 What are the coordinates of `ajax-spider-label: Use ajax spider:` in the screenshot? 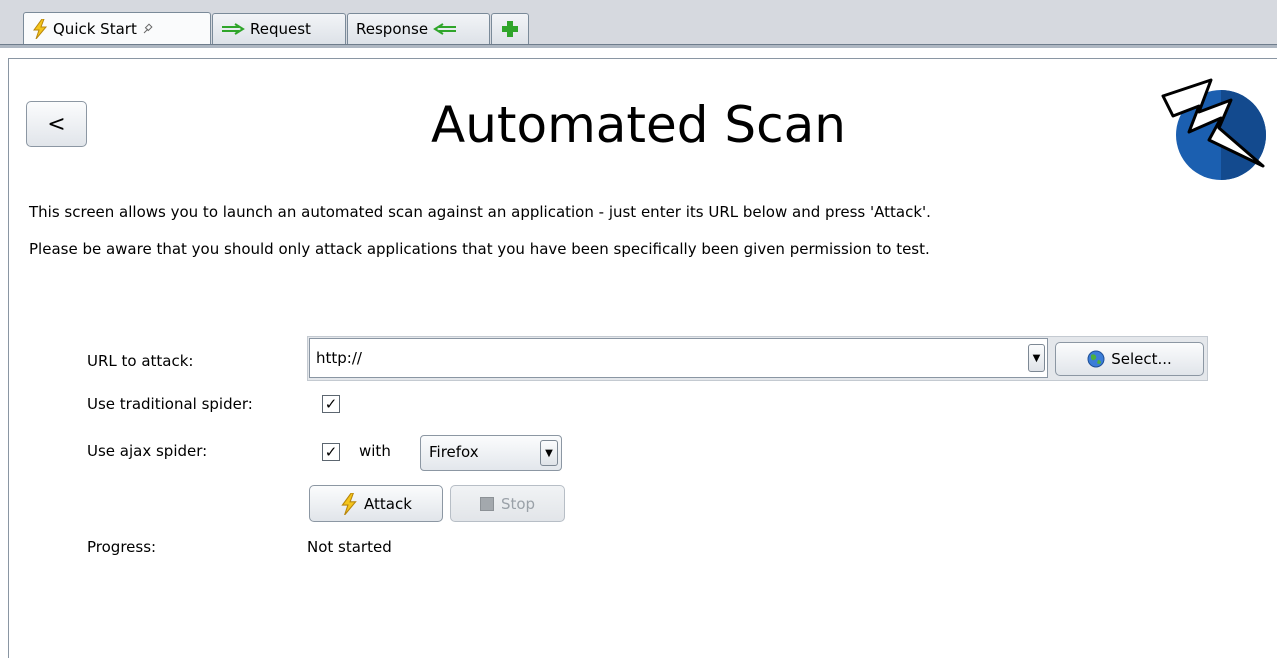 It's located at (147, 451).